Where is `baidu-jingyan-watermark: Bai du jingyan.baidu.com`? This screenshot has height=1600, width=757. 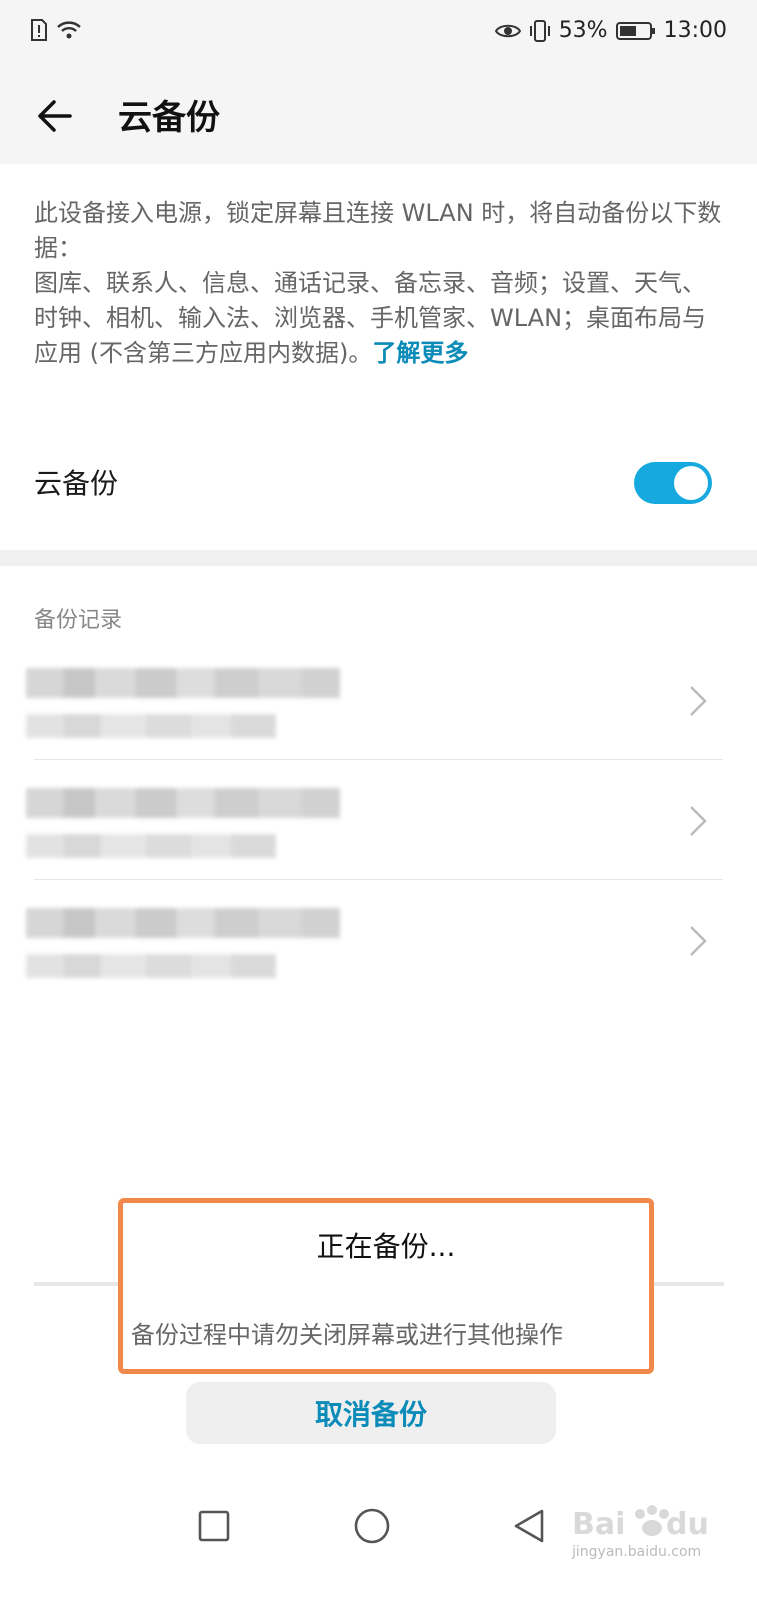 baidu-jingyan-watermark: Bai du jingyan.baidu.com is located at coordinates (647, 1530).